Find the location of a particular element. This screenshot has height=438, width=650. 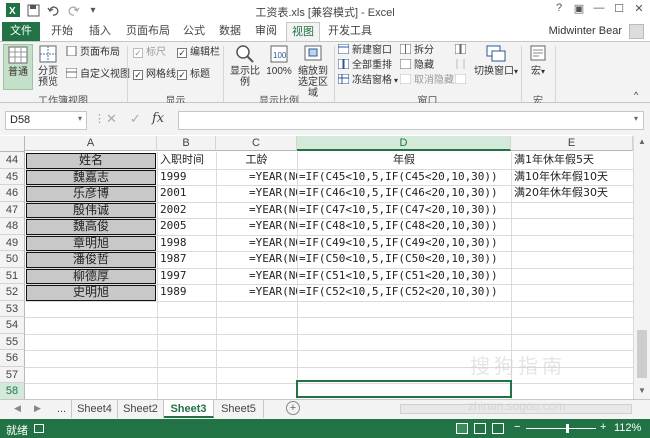

macros-button: 宏▾ is located at coordinates (538, 67).